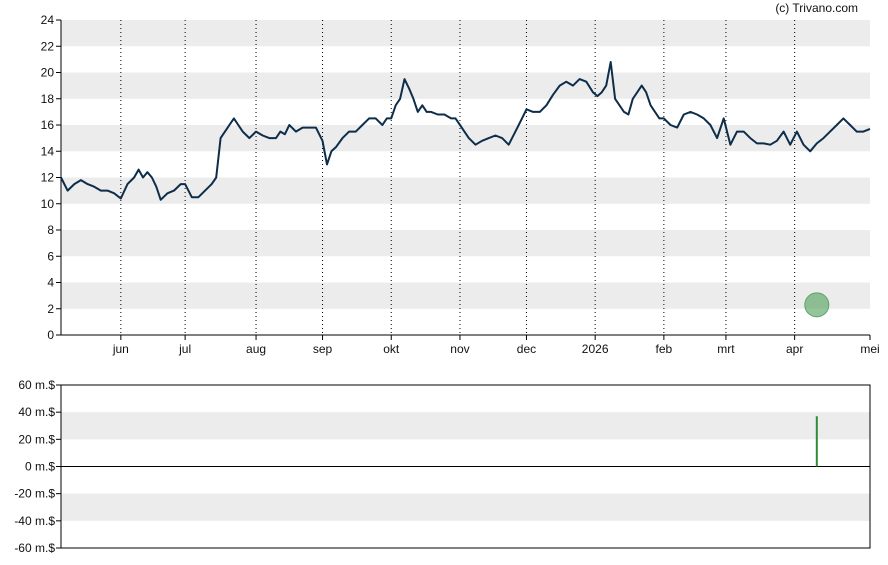 This screenshot has height=565, width=888. Describe the element at coordinates (50, 256) in the screenshot. I see `y-tick-label: 6` at that location.